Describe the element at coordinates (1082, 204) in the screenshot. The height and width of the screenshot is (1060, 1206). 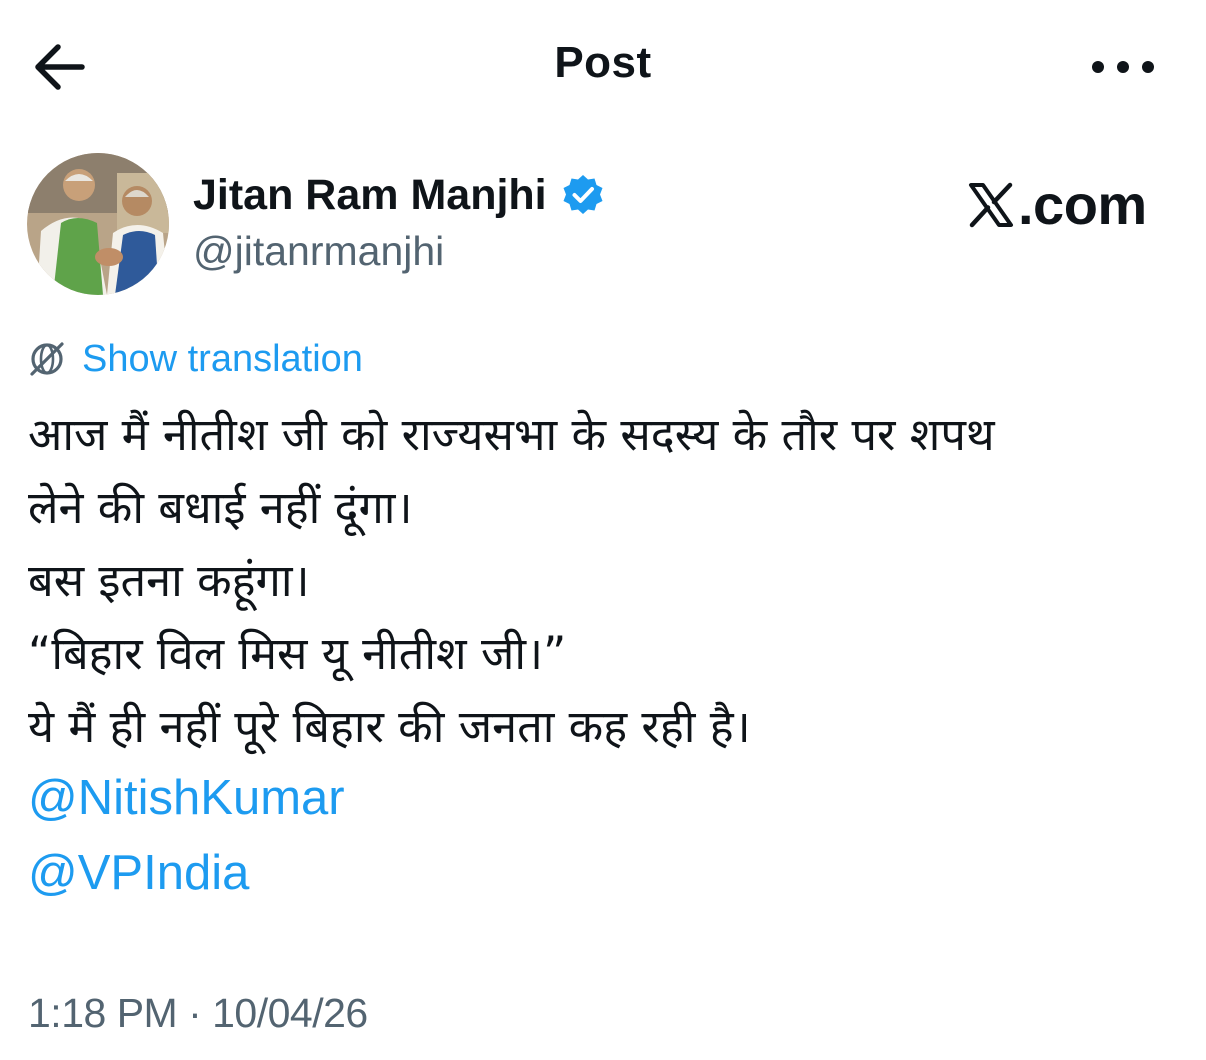
I see `brand-label: .com` at that location.